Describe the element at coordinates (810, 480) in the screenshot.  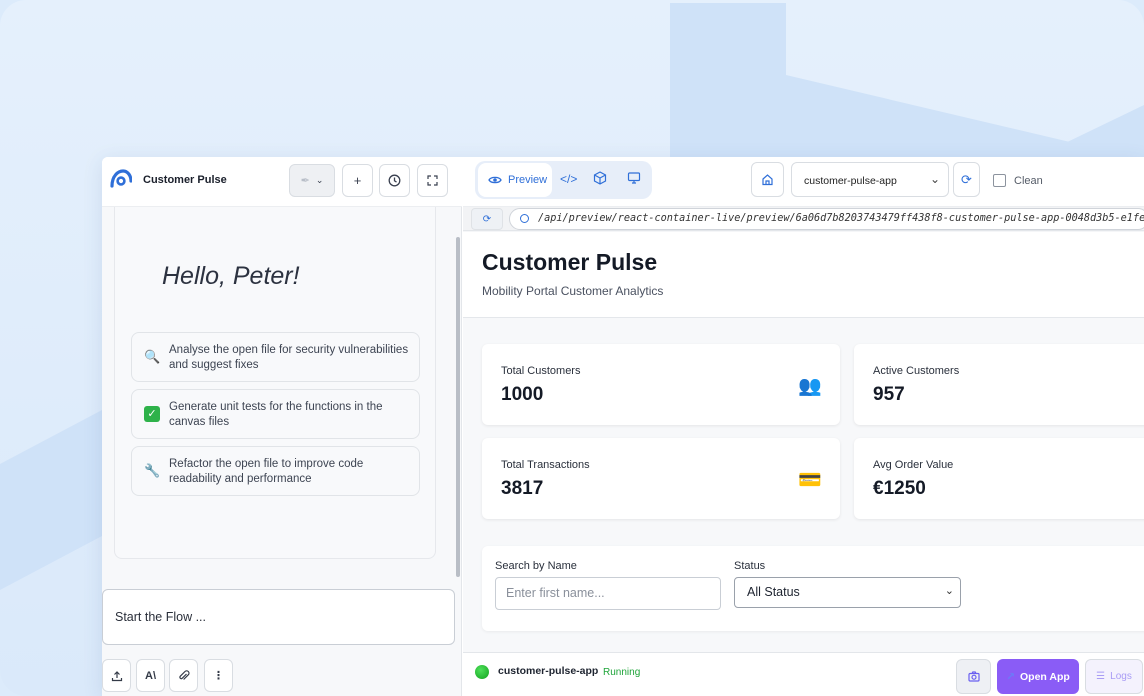
I see `credit-card-icon: 💳` at that location.